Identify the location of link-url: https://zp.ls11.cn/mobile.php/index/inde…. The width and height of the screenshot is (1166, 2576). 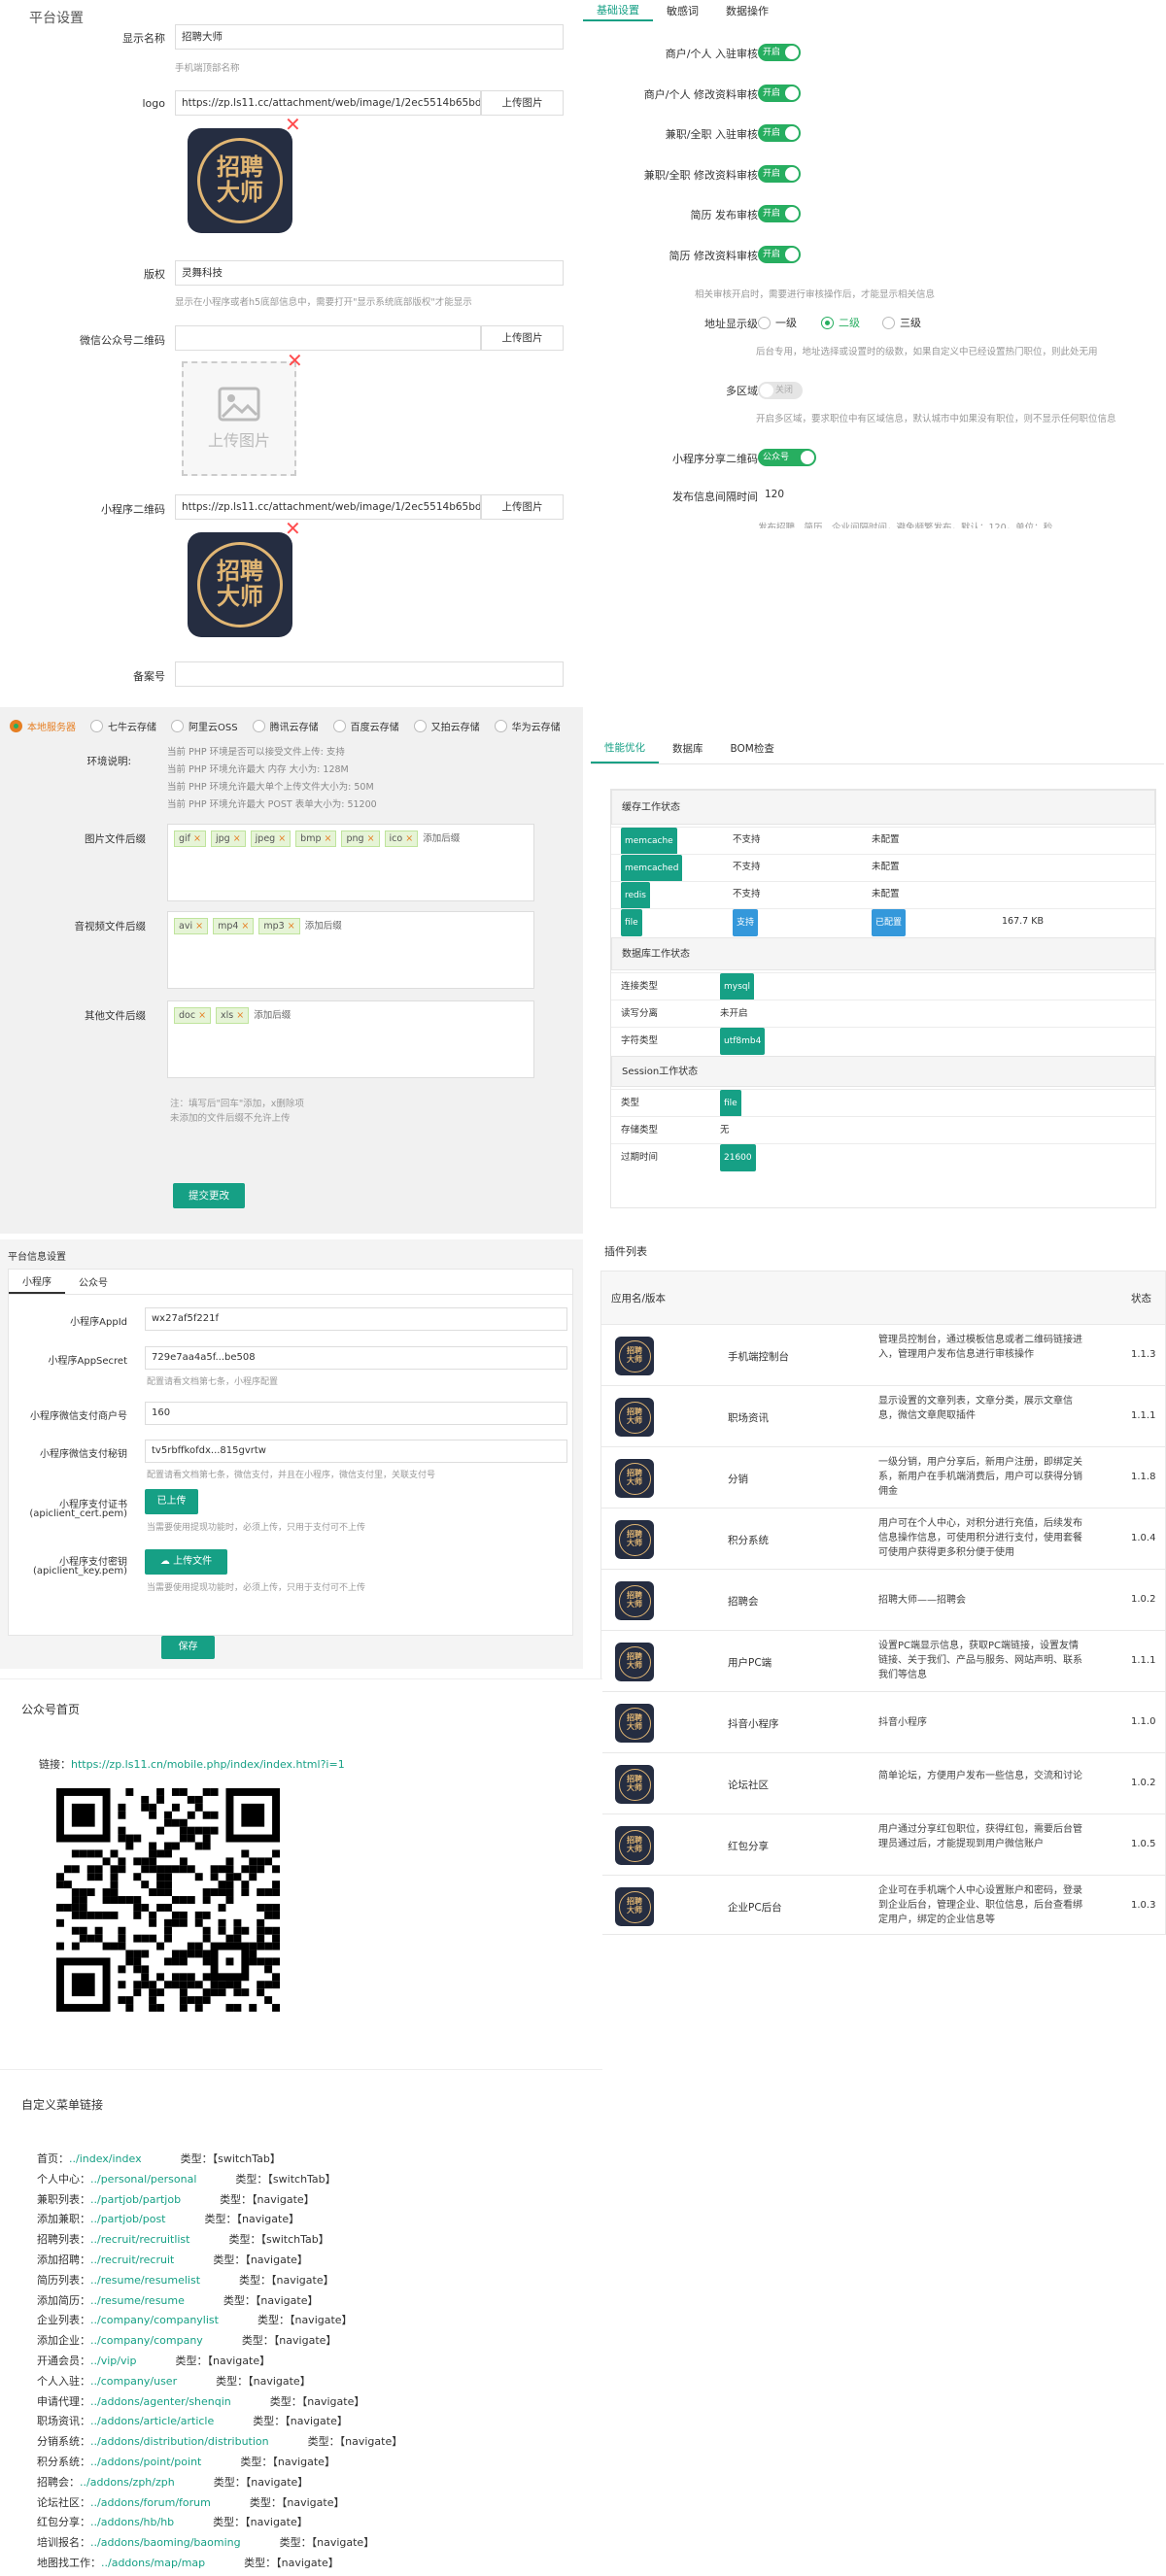
(208, 1764).